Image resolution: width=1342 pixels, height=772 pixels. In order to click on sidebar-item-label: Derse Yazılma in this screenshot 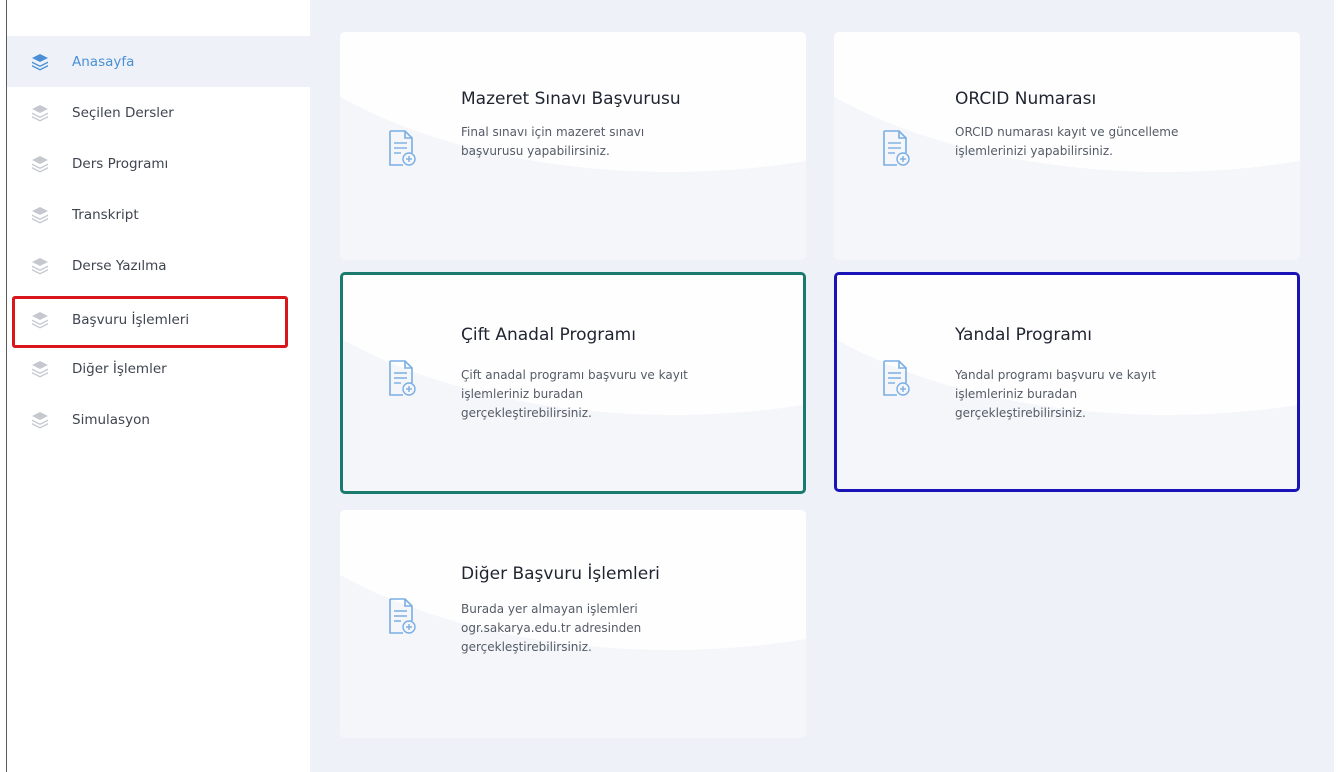, I will do `click(119, 265)`.